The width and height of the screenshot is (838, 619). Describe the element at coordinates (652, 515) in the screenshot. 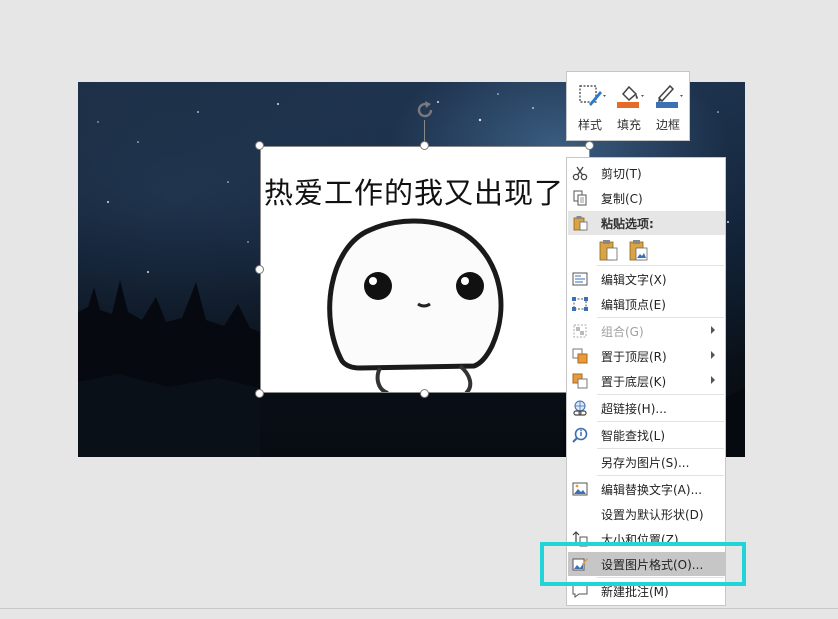

I see `menu-item-label: 设置为默认形状(D)` at that location.